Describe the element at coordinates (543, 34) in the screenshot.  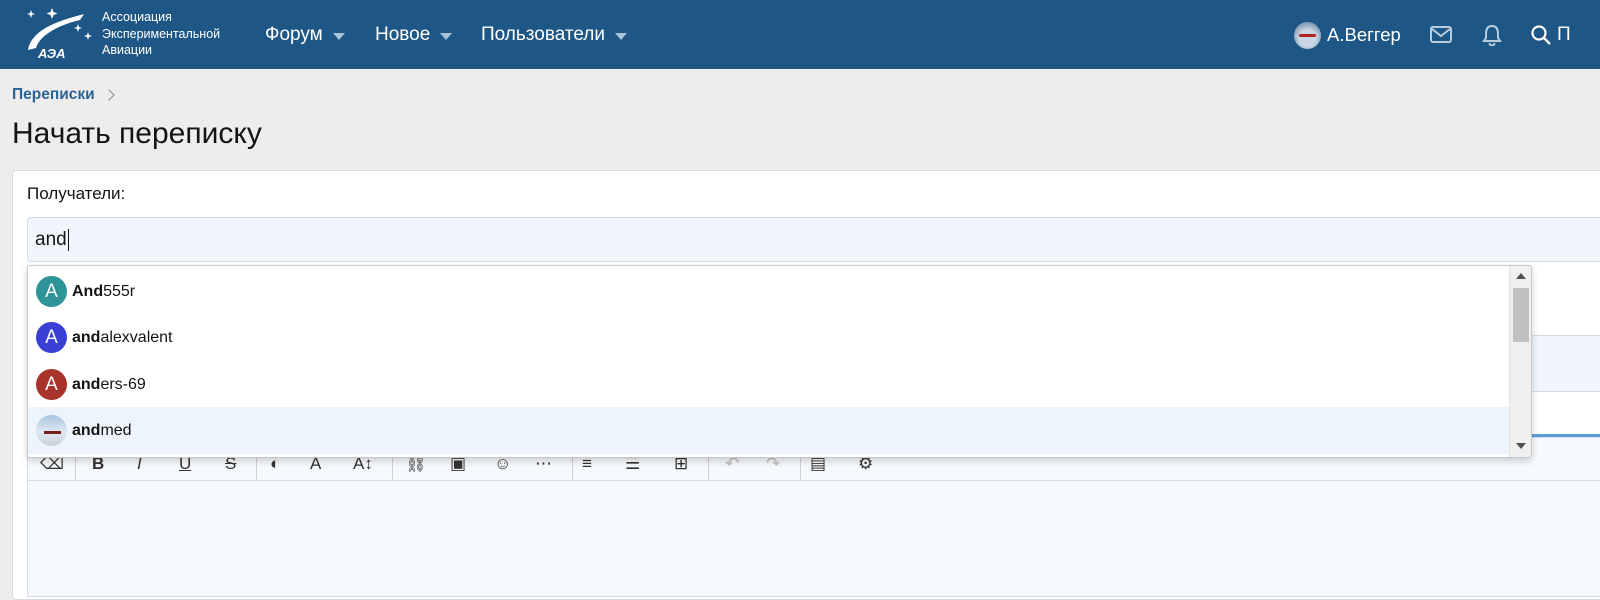
I see `nav-users-label: Пользователи` at that location.